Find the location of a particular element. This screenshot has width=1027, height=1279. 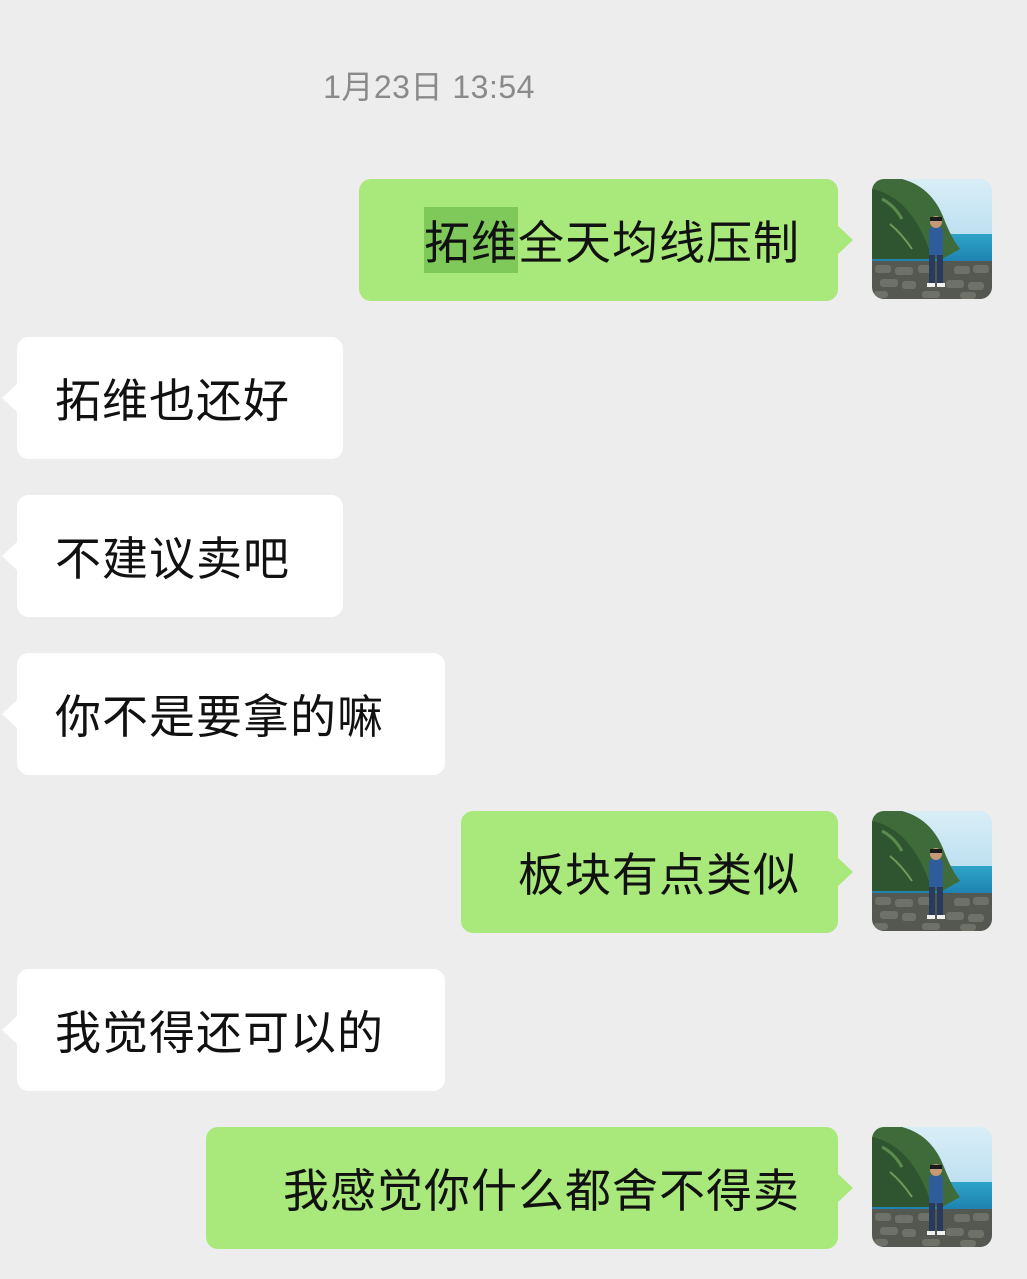

message-timestamp: 1月23日 13:54 is located at coordinates (429, 87).